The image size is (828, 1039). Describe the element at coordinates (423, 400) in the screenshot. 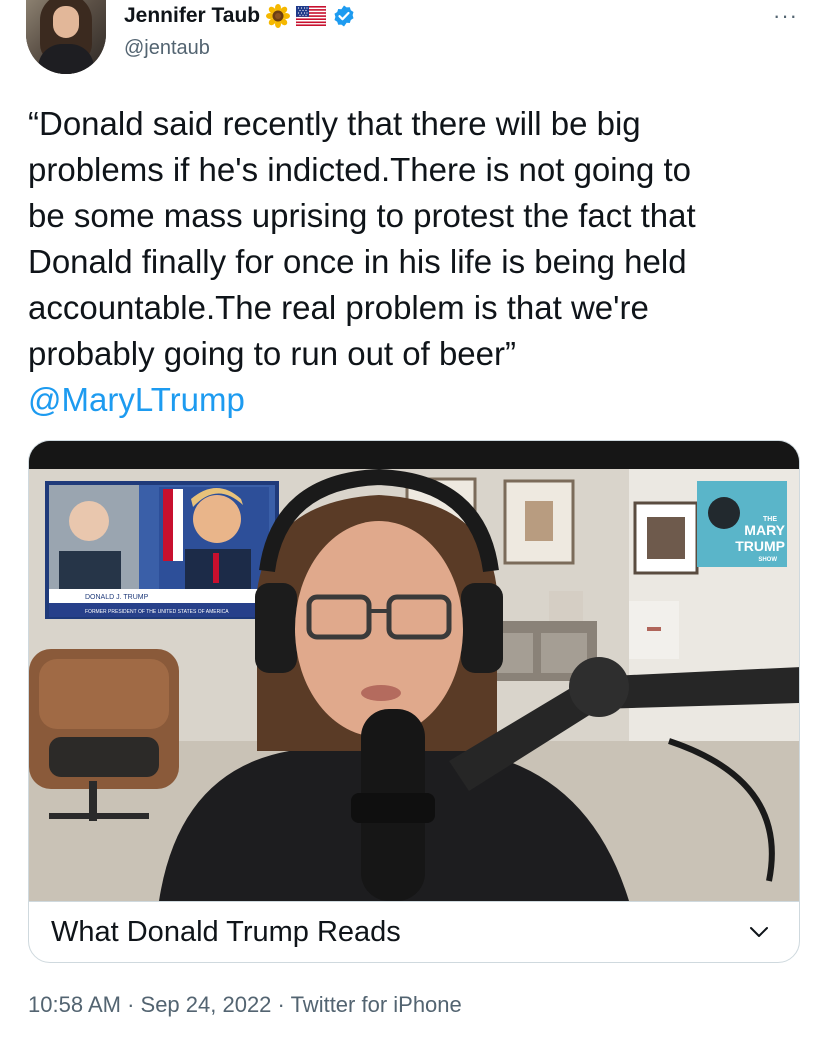

I see `mention-link: @MaryLTrump` at that location.